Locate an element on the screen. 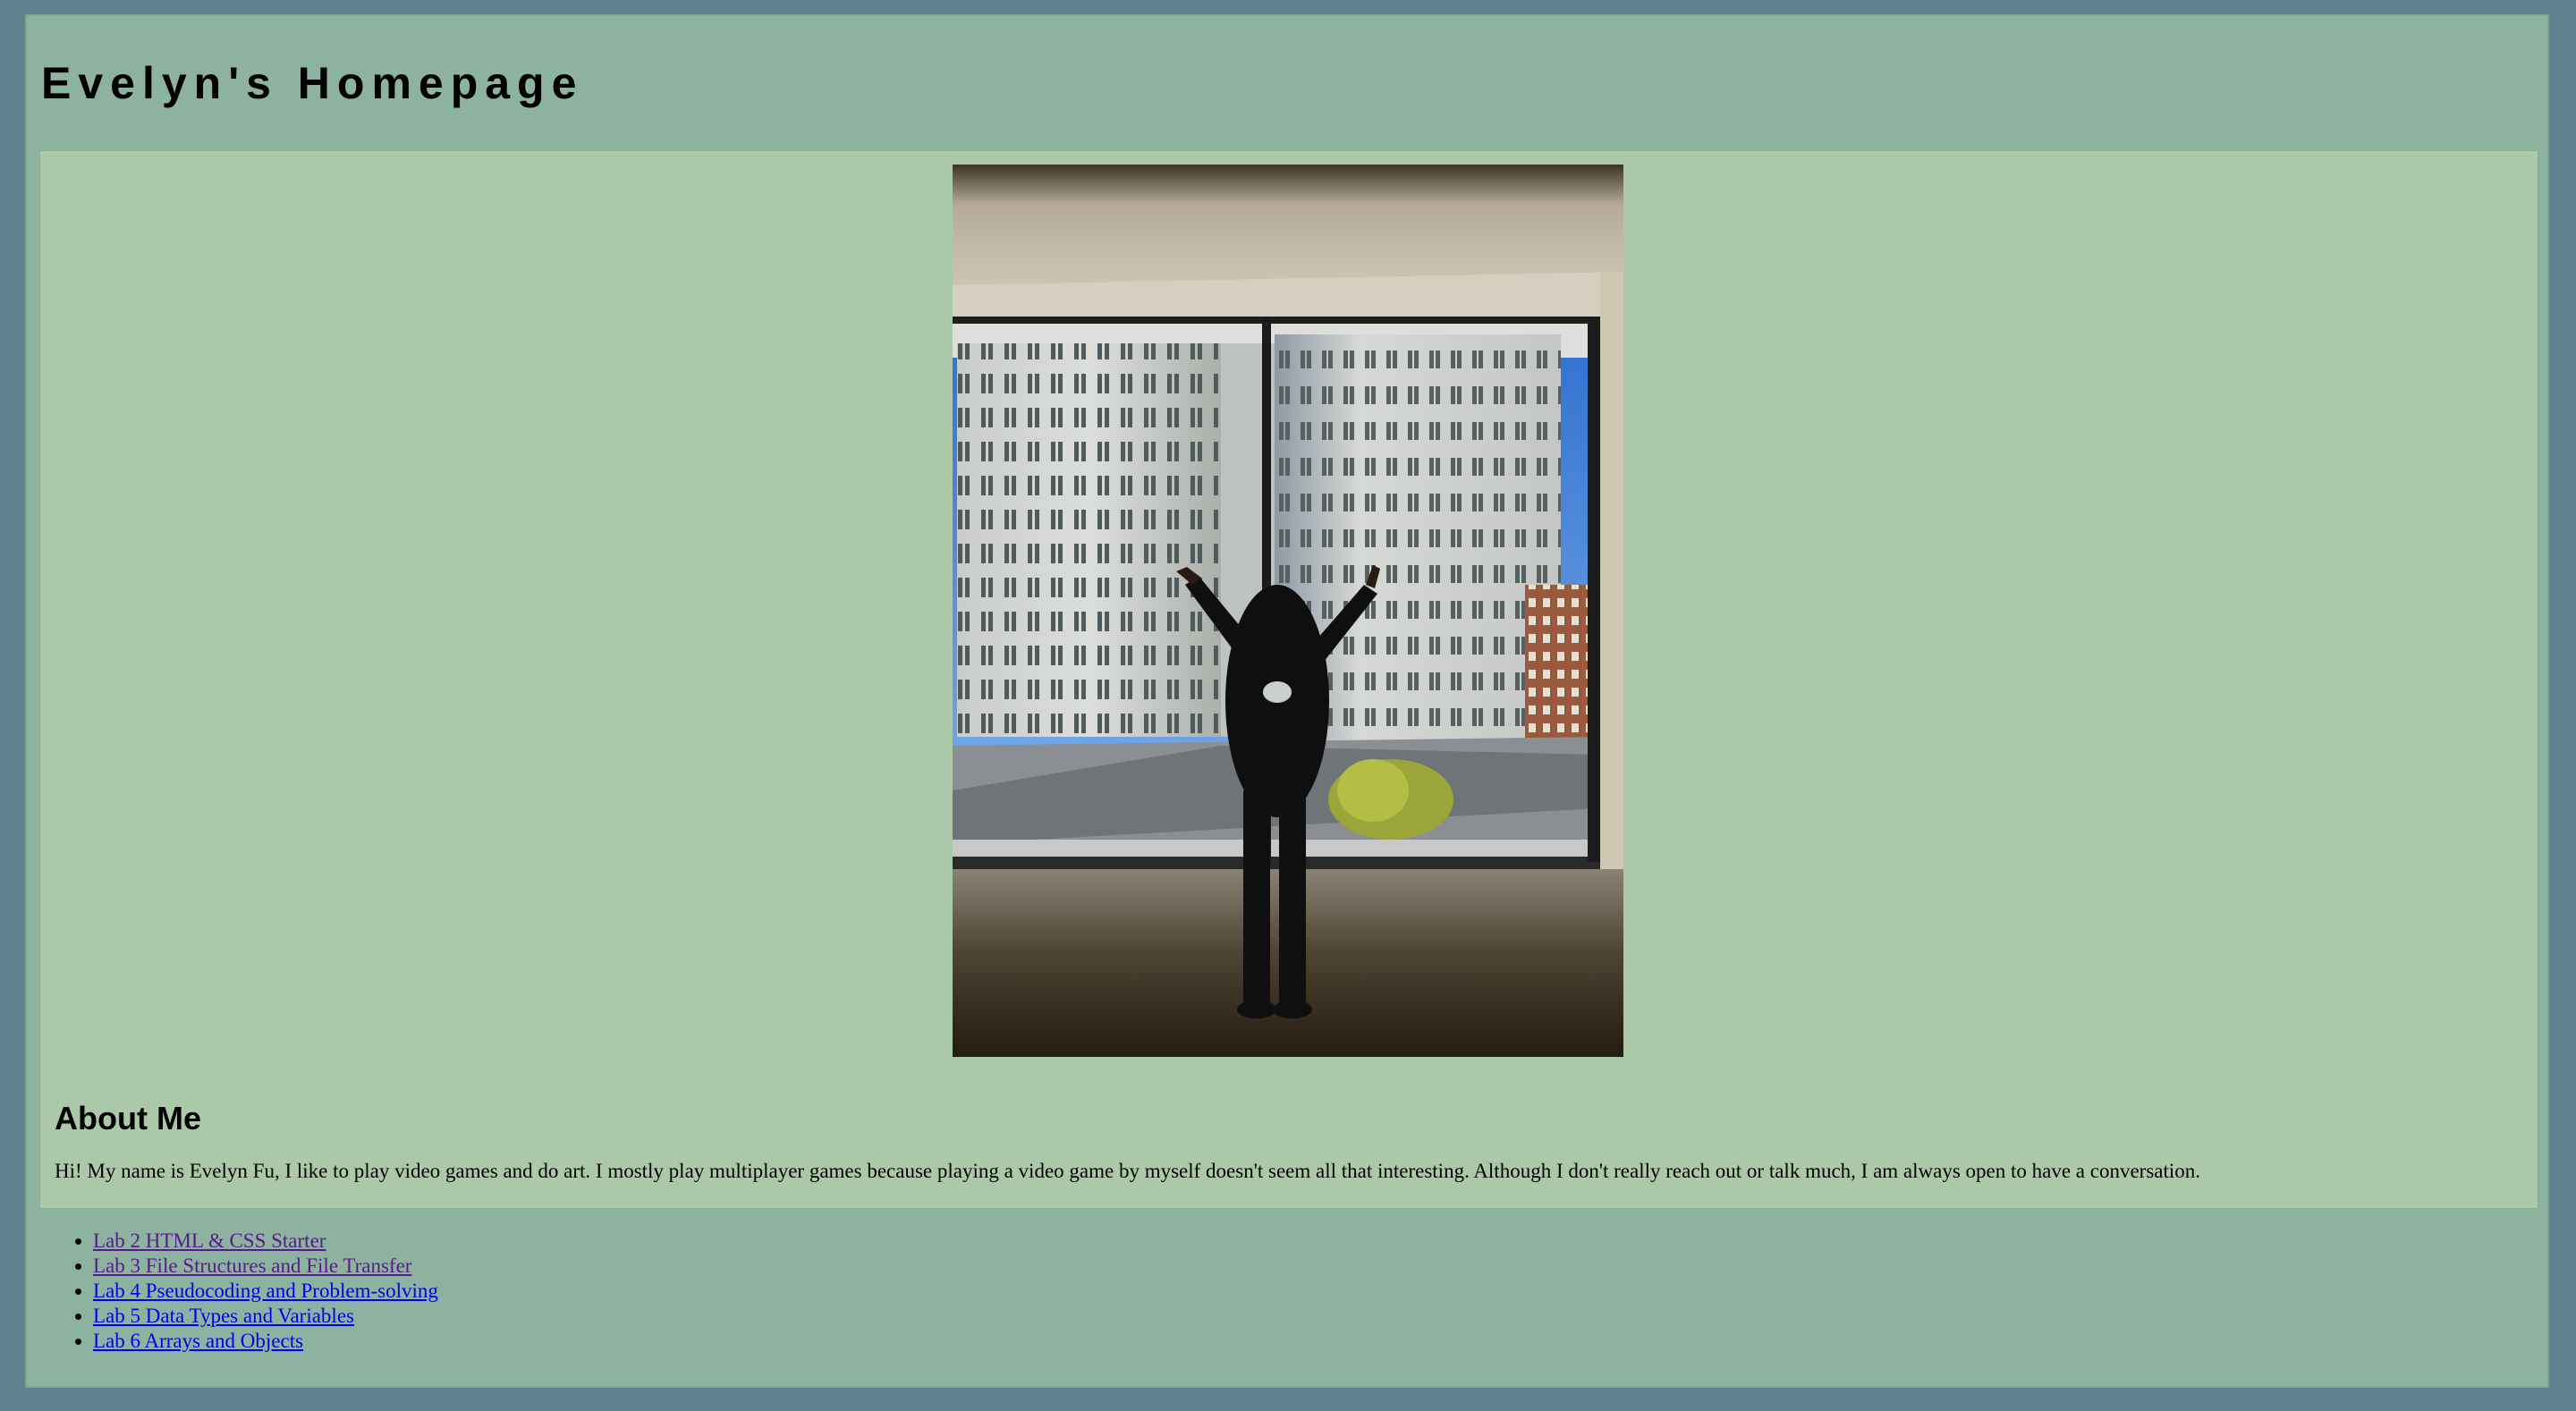 This screenshot has height=1411, width=2576. lab-4-link: Lab 4 Pseudocoding and Problem-solving is located at coordinates (265, 1291).